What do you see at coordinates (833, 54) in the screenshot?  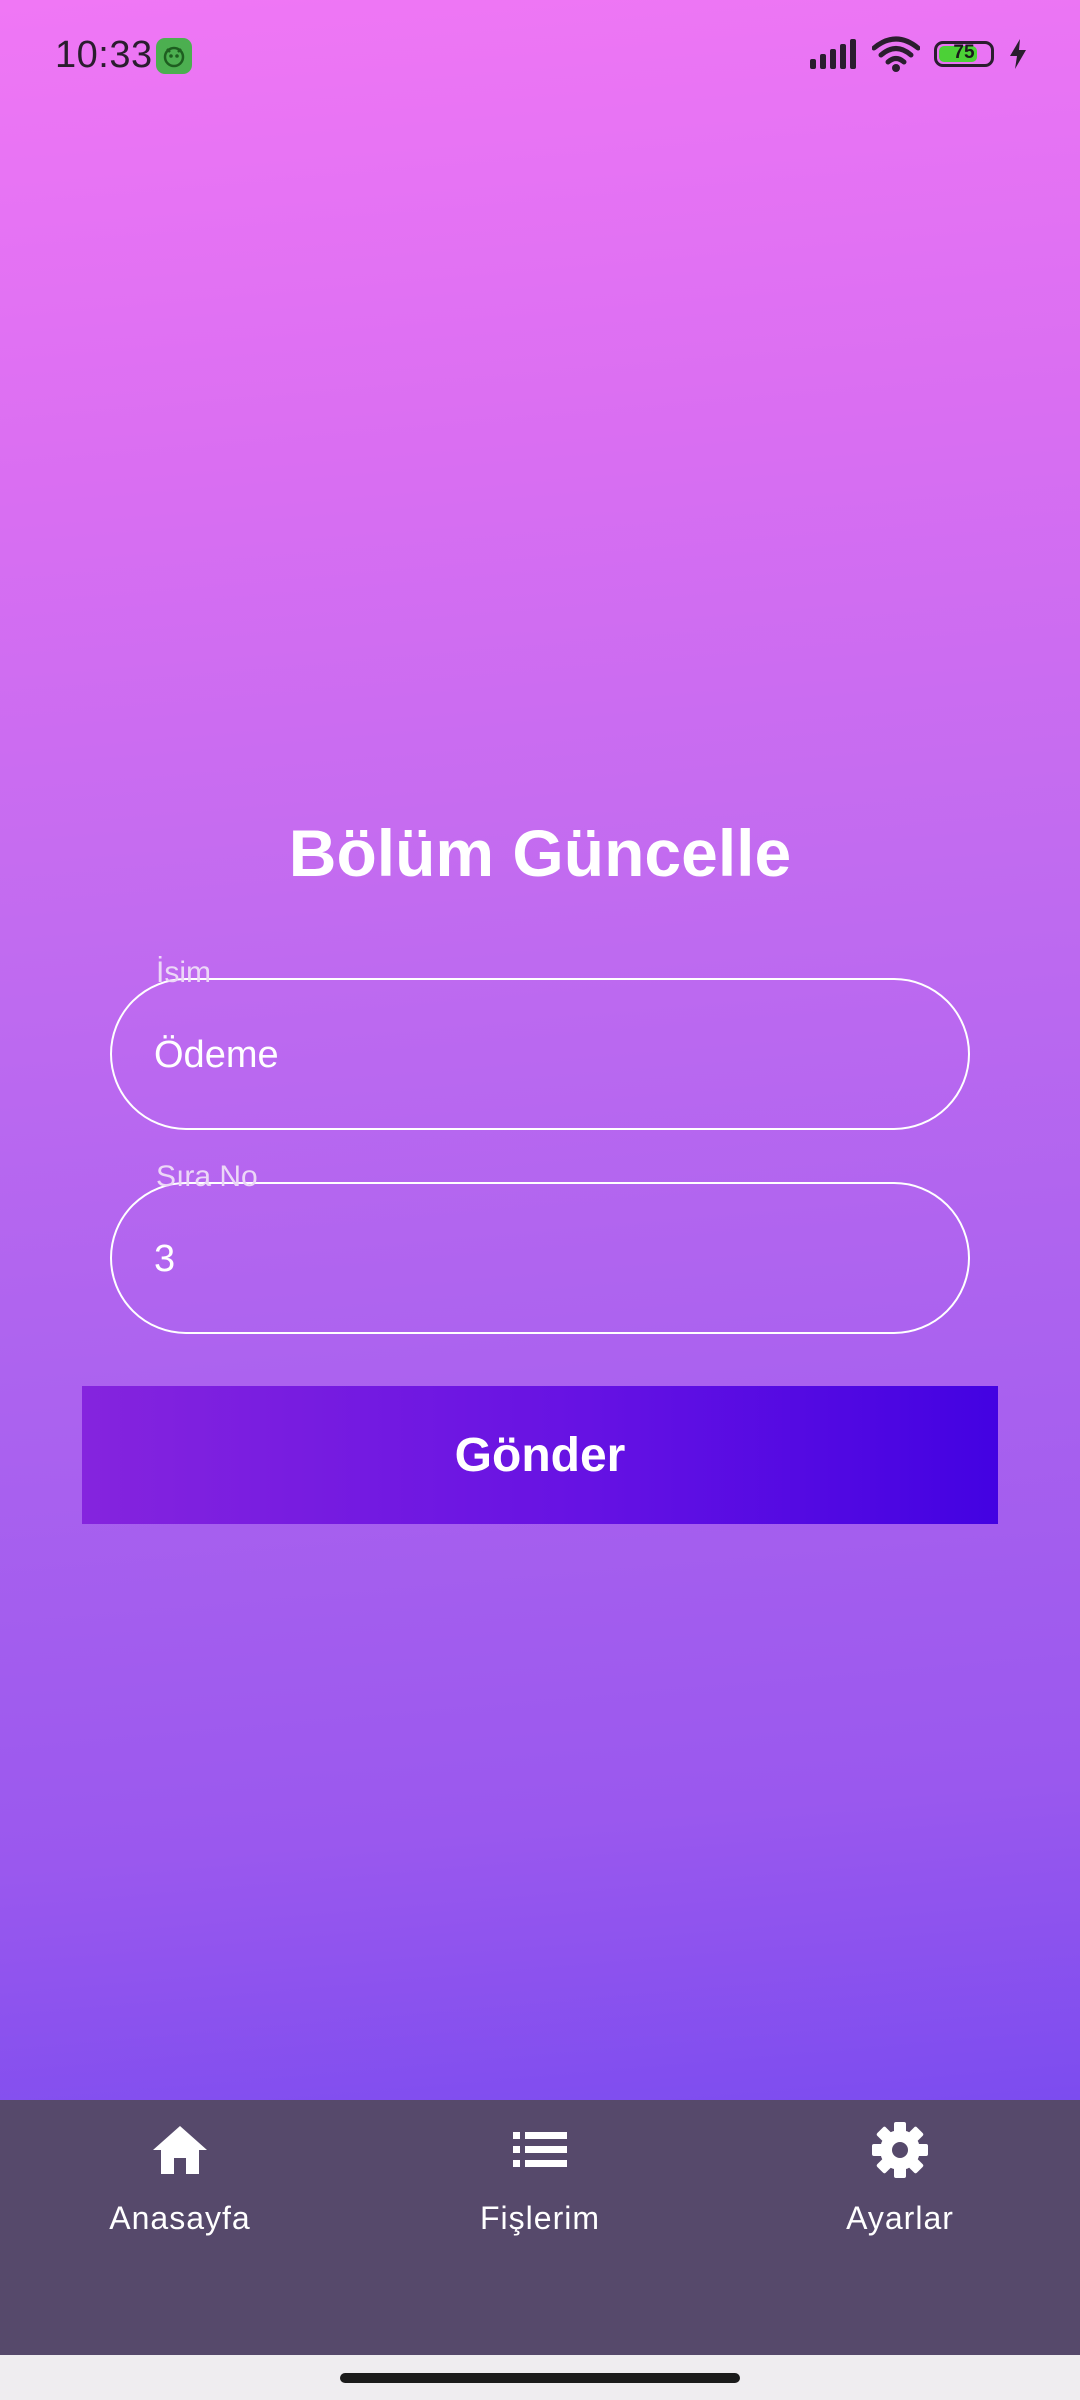 I see `signal-icon` at bounding box center [833, 54].